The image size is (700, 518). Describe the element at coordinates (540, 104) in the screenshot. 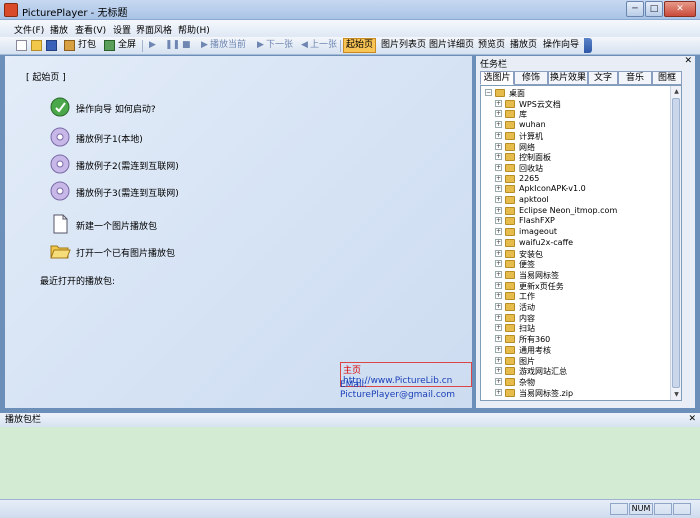

I see `tree-item-label: WPS云文档` at that location.